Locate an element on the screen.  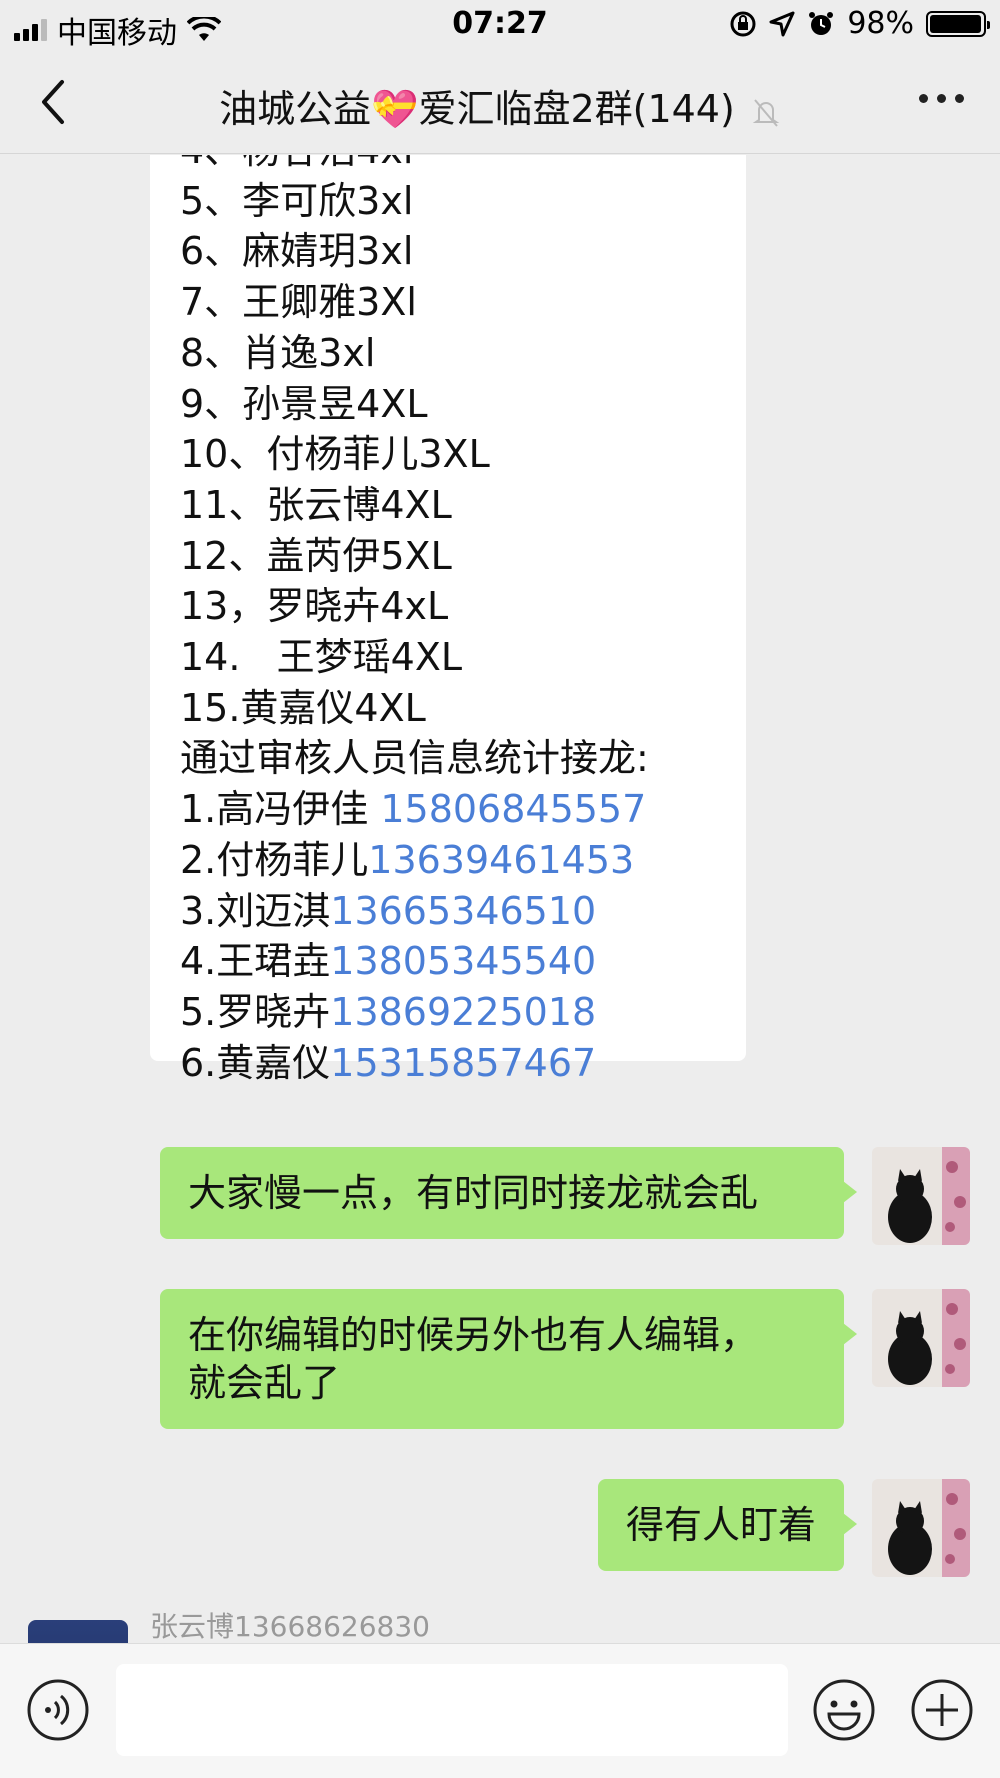
message-line: 9、孙景昱4XL is located at coordinates (448, 404).